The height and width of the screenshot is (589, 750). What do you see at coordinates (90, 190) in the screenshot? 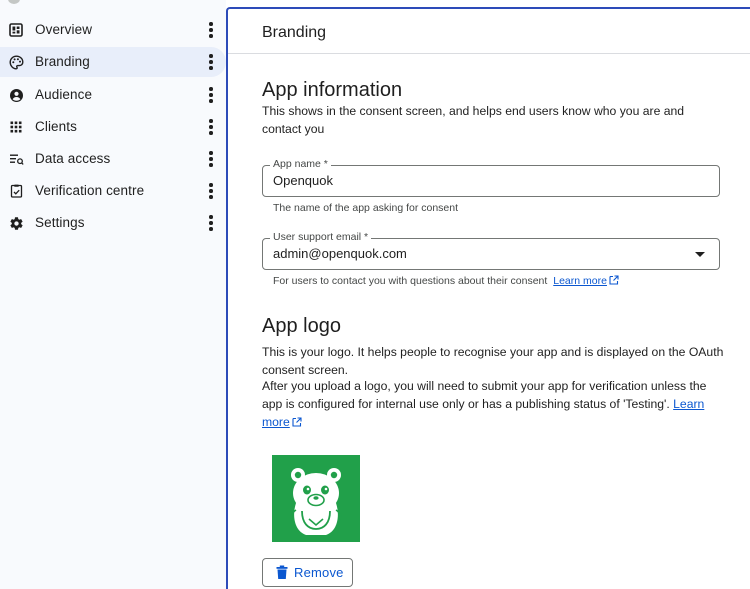
I see `sidebar-item-label: Verification centre` at bounding box center [90, 190].